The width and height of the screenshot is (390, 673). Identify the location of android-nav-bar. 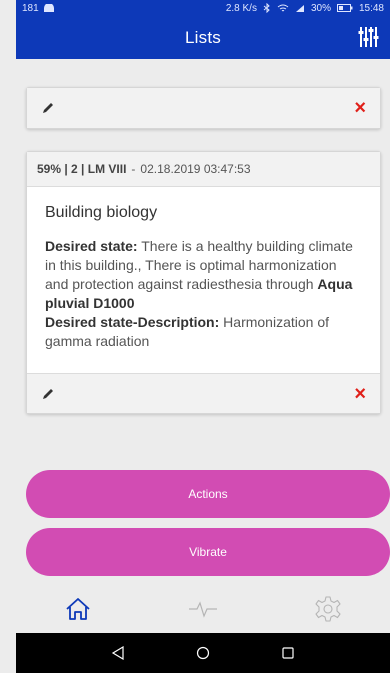
(203, 653).